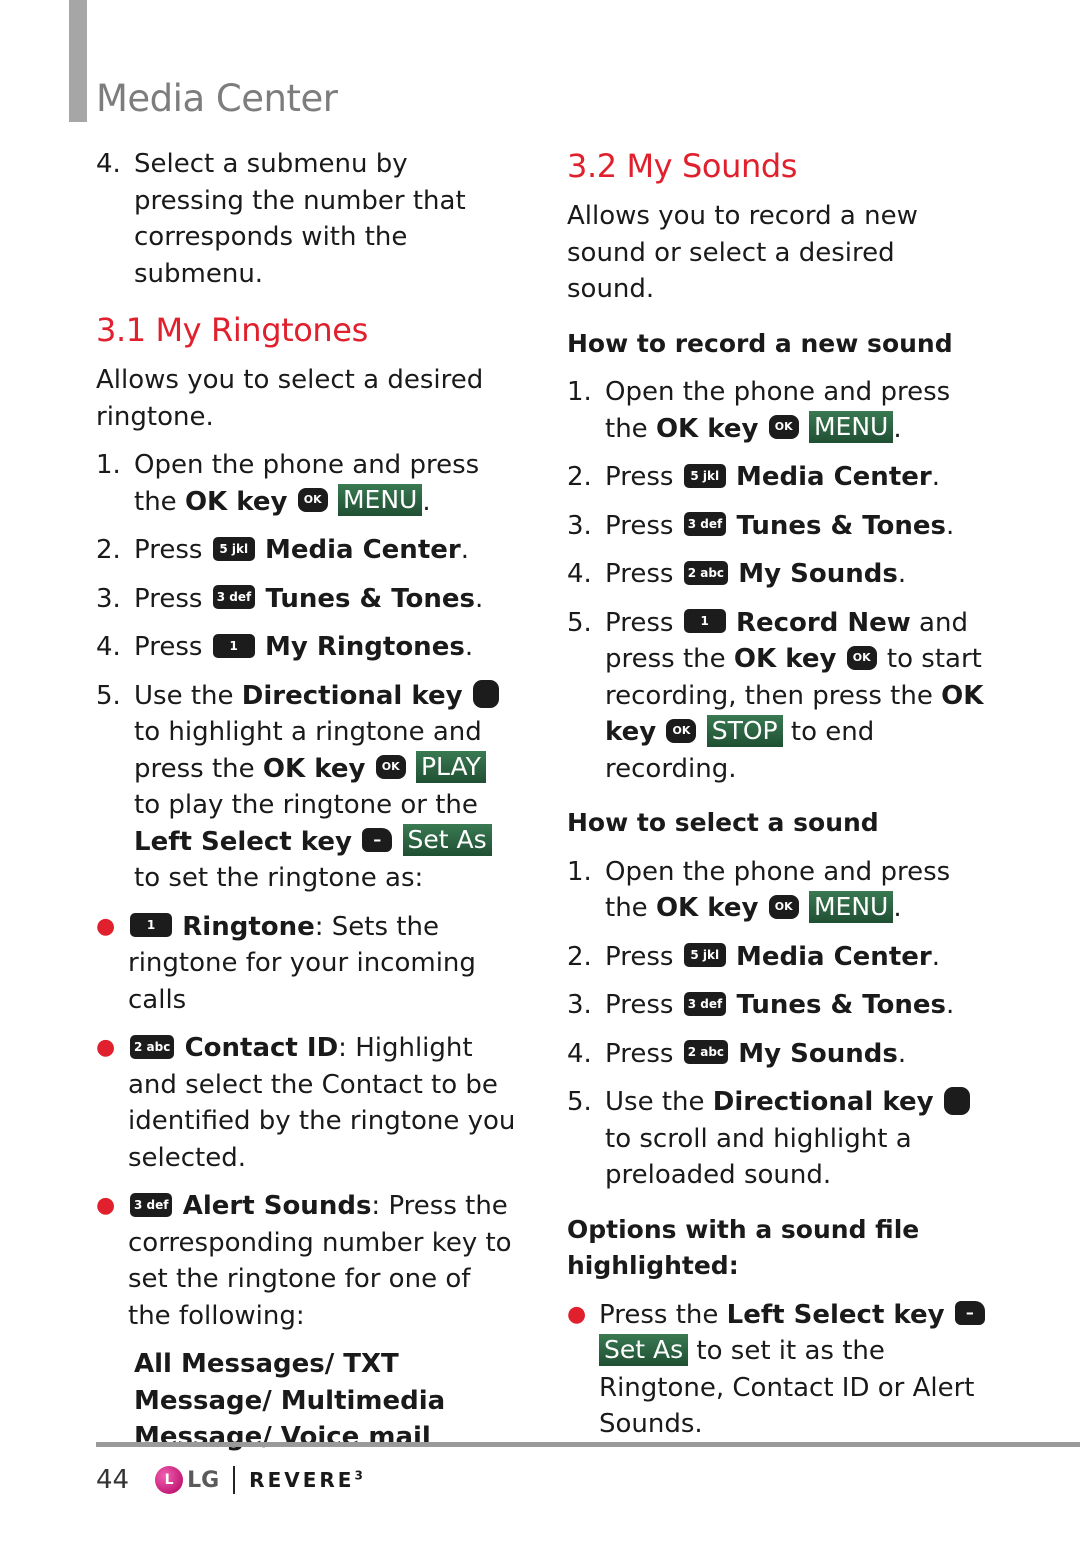  I want to click on product-label: REVERE, so click(302, 1480).